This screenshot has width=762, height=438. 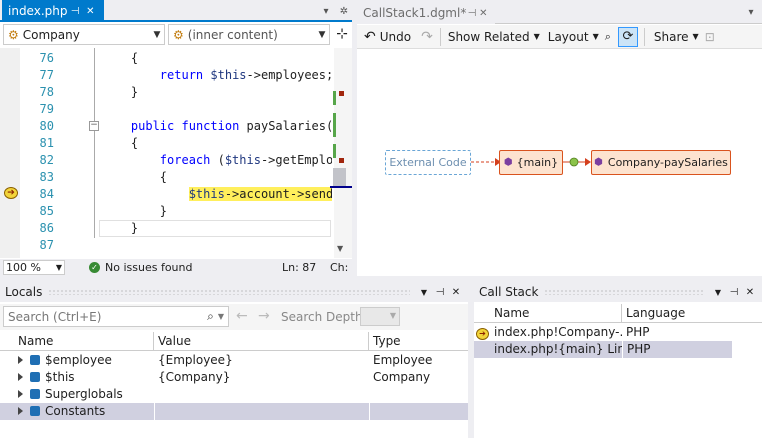 What do you see at coordinates (231, 126) in the screenshot?
I see `code-line: public function paySalaries(` at bounding box center [231, 126].